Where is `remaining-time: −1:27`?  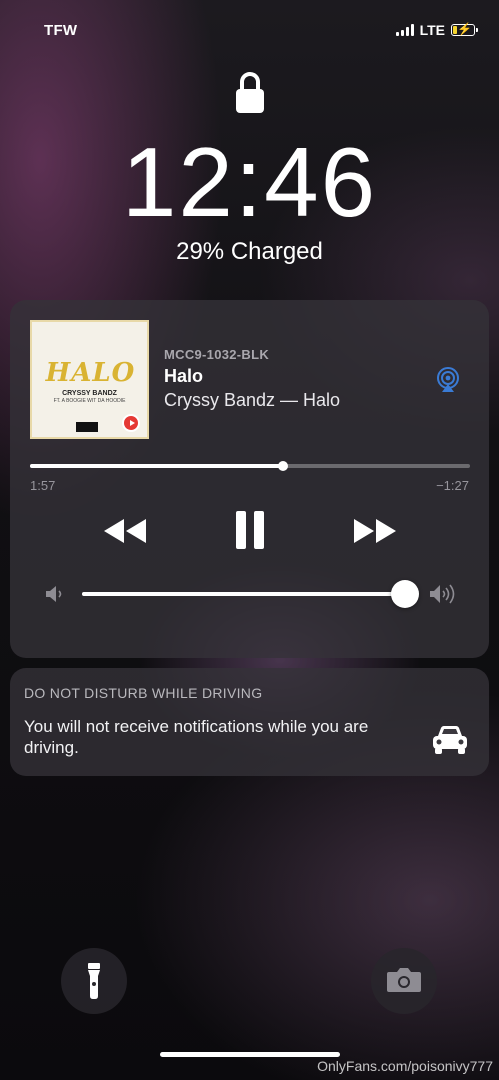 remaining-time: −1:27 is located at coordinates (452, 485).